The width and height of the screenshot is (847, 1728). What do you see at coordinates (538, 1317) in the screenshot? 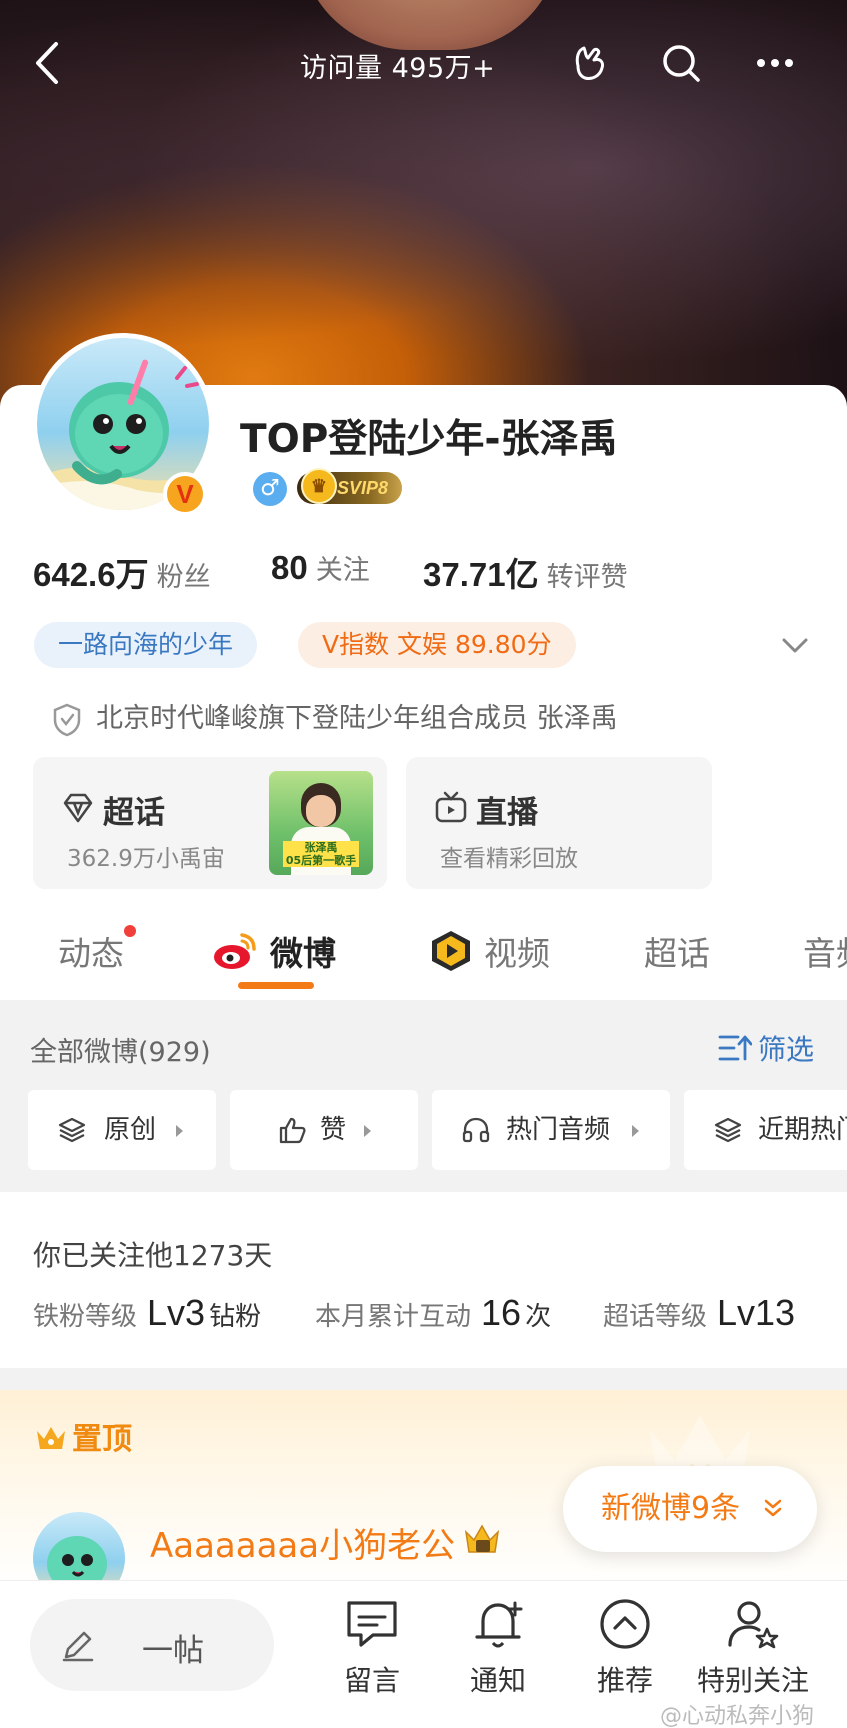
I see `interaction-unit: 次` at bounding box center [538, 1317].